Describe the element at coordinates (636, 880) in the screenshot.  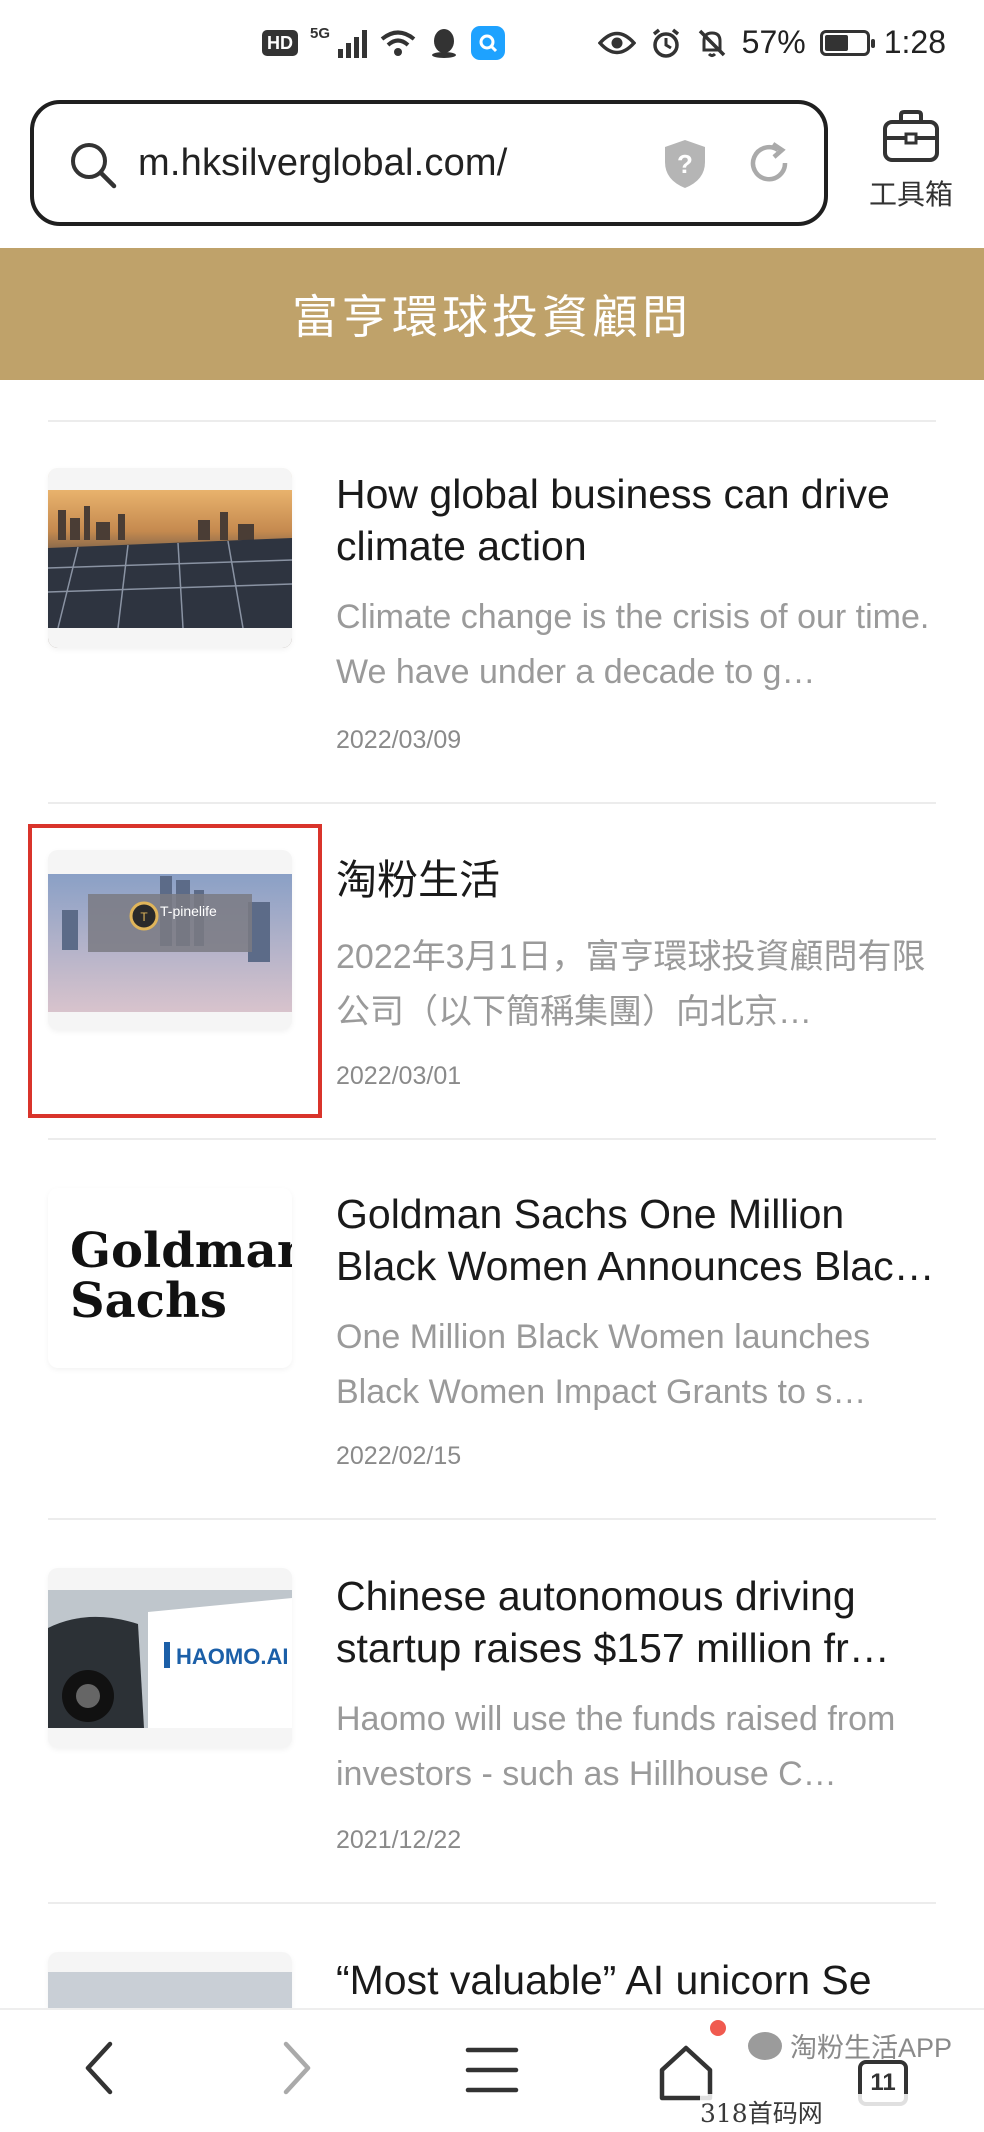
I see `article-title: 淘粉生活` at that location.